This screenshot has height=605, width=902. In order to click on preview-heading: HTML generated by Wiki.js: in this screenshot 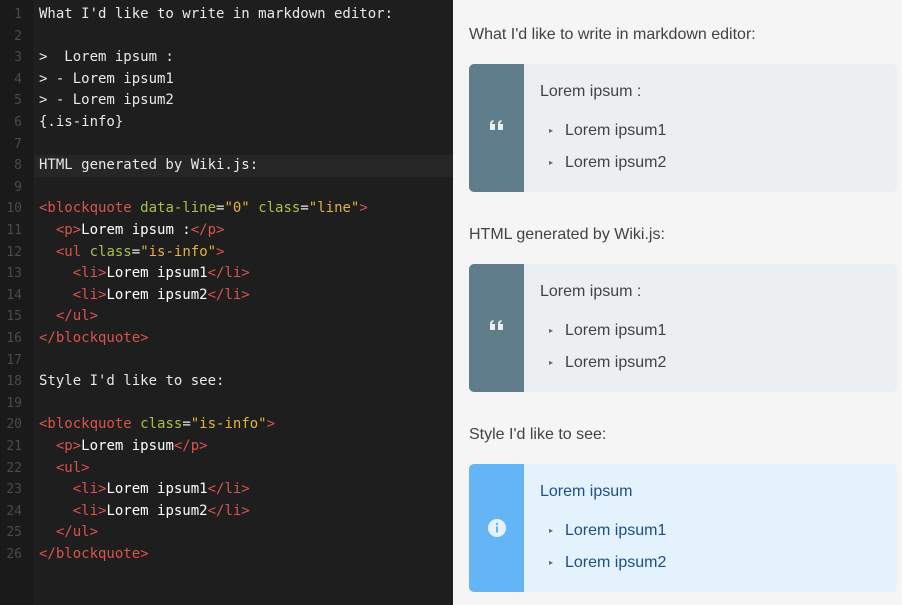, I will do `click(567, 234)`.